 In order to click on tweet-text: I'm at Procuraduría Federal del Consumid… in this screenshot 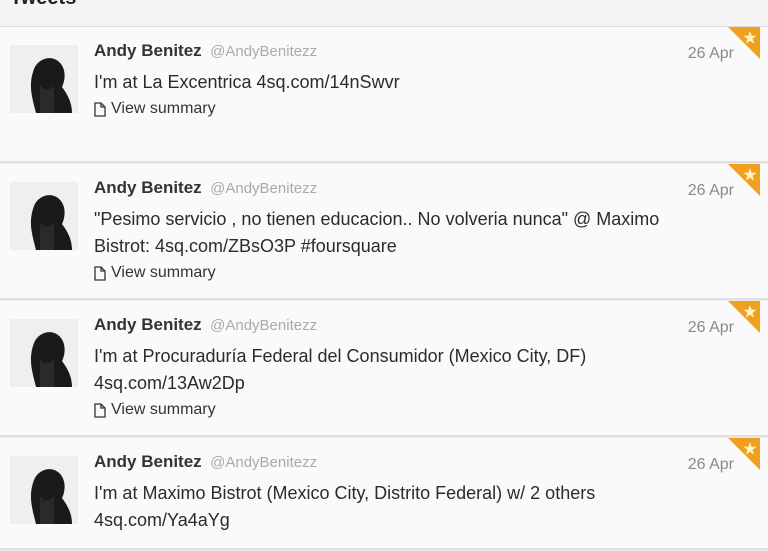, I will do `click(340, 369)`.